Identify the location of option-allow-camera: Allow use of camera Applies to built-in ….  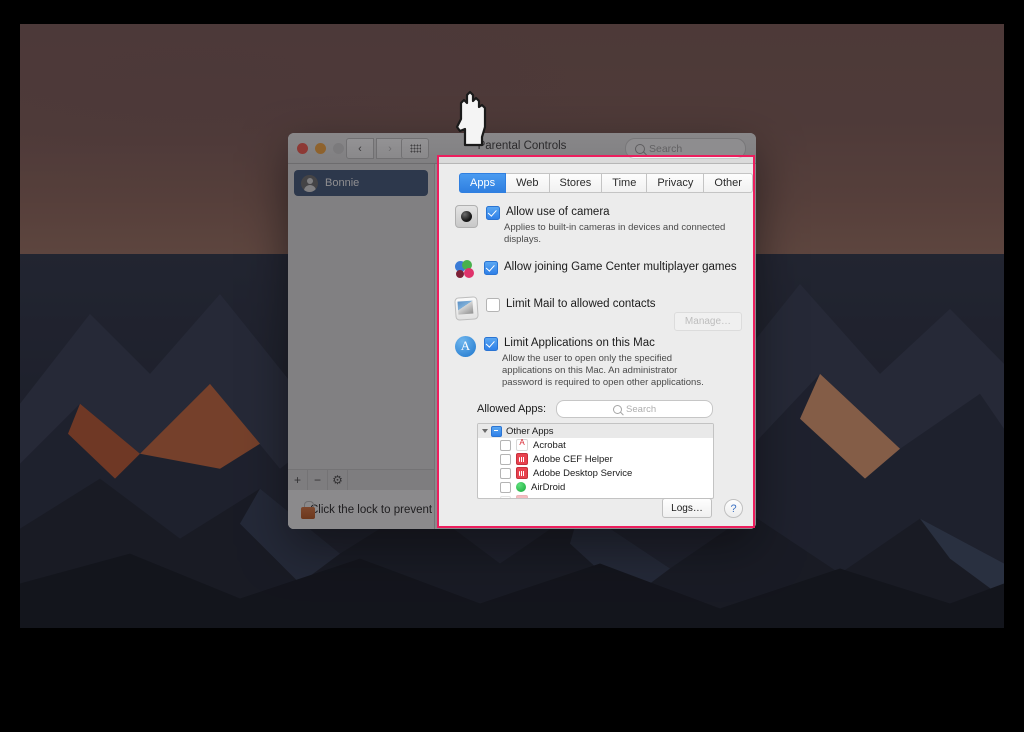
(595, 225).